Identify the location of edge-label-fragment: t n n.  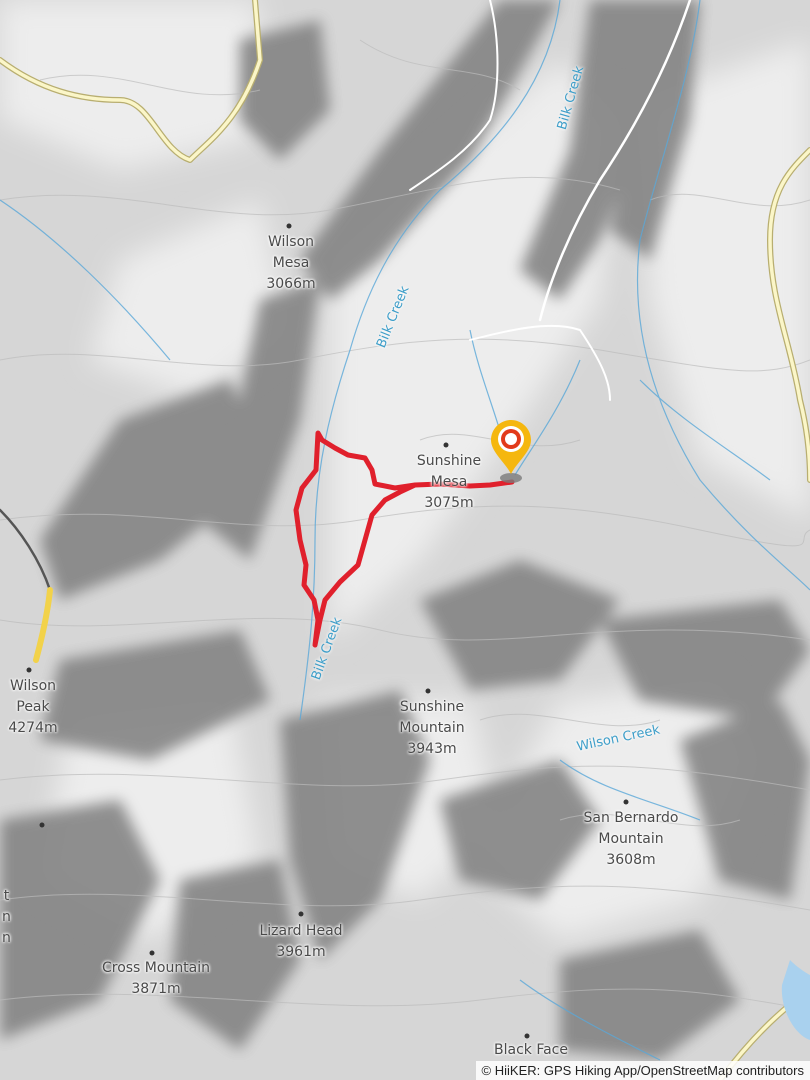
(6, 917).